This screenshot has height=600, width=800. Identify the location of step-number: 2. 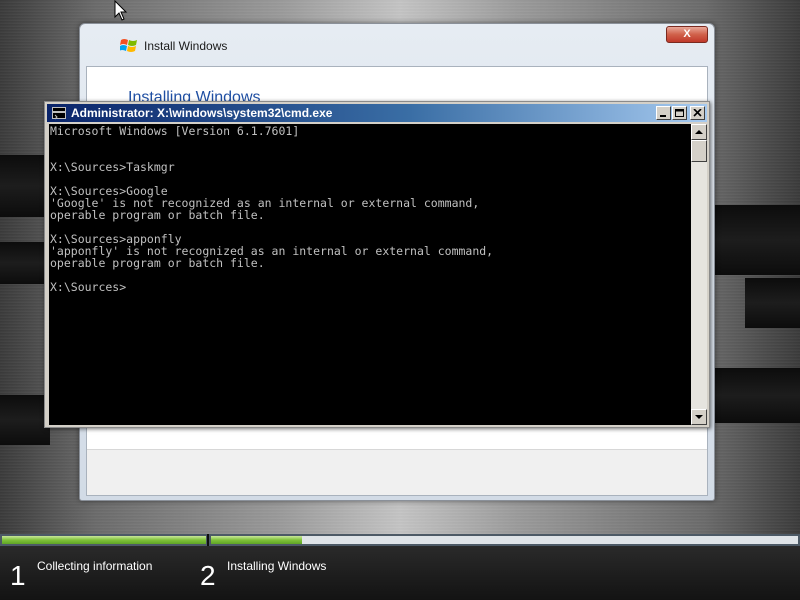
(208, 575).